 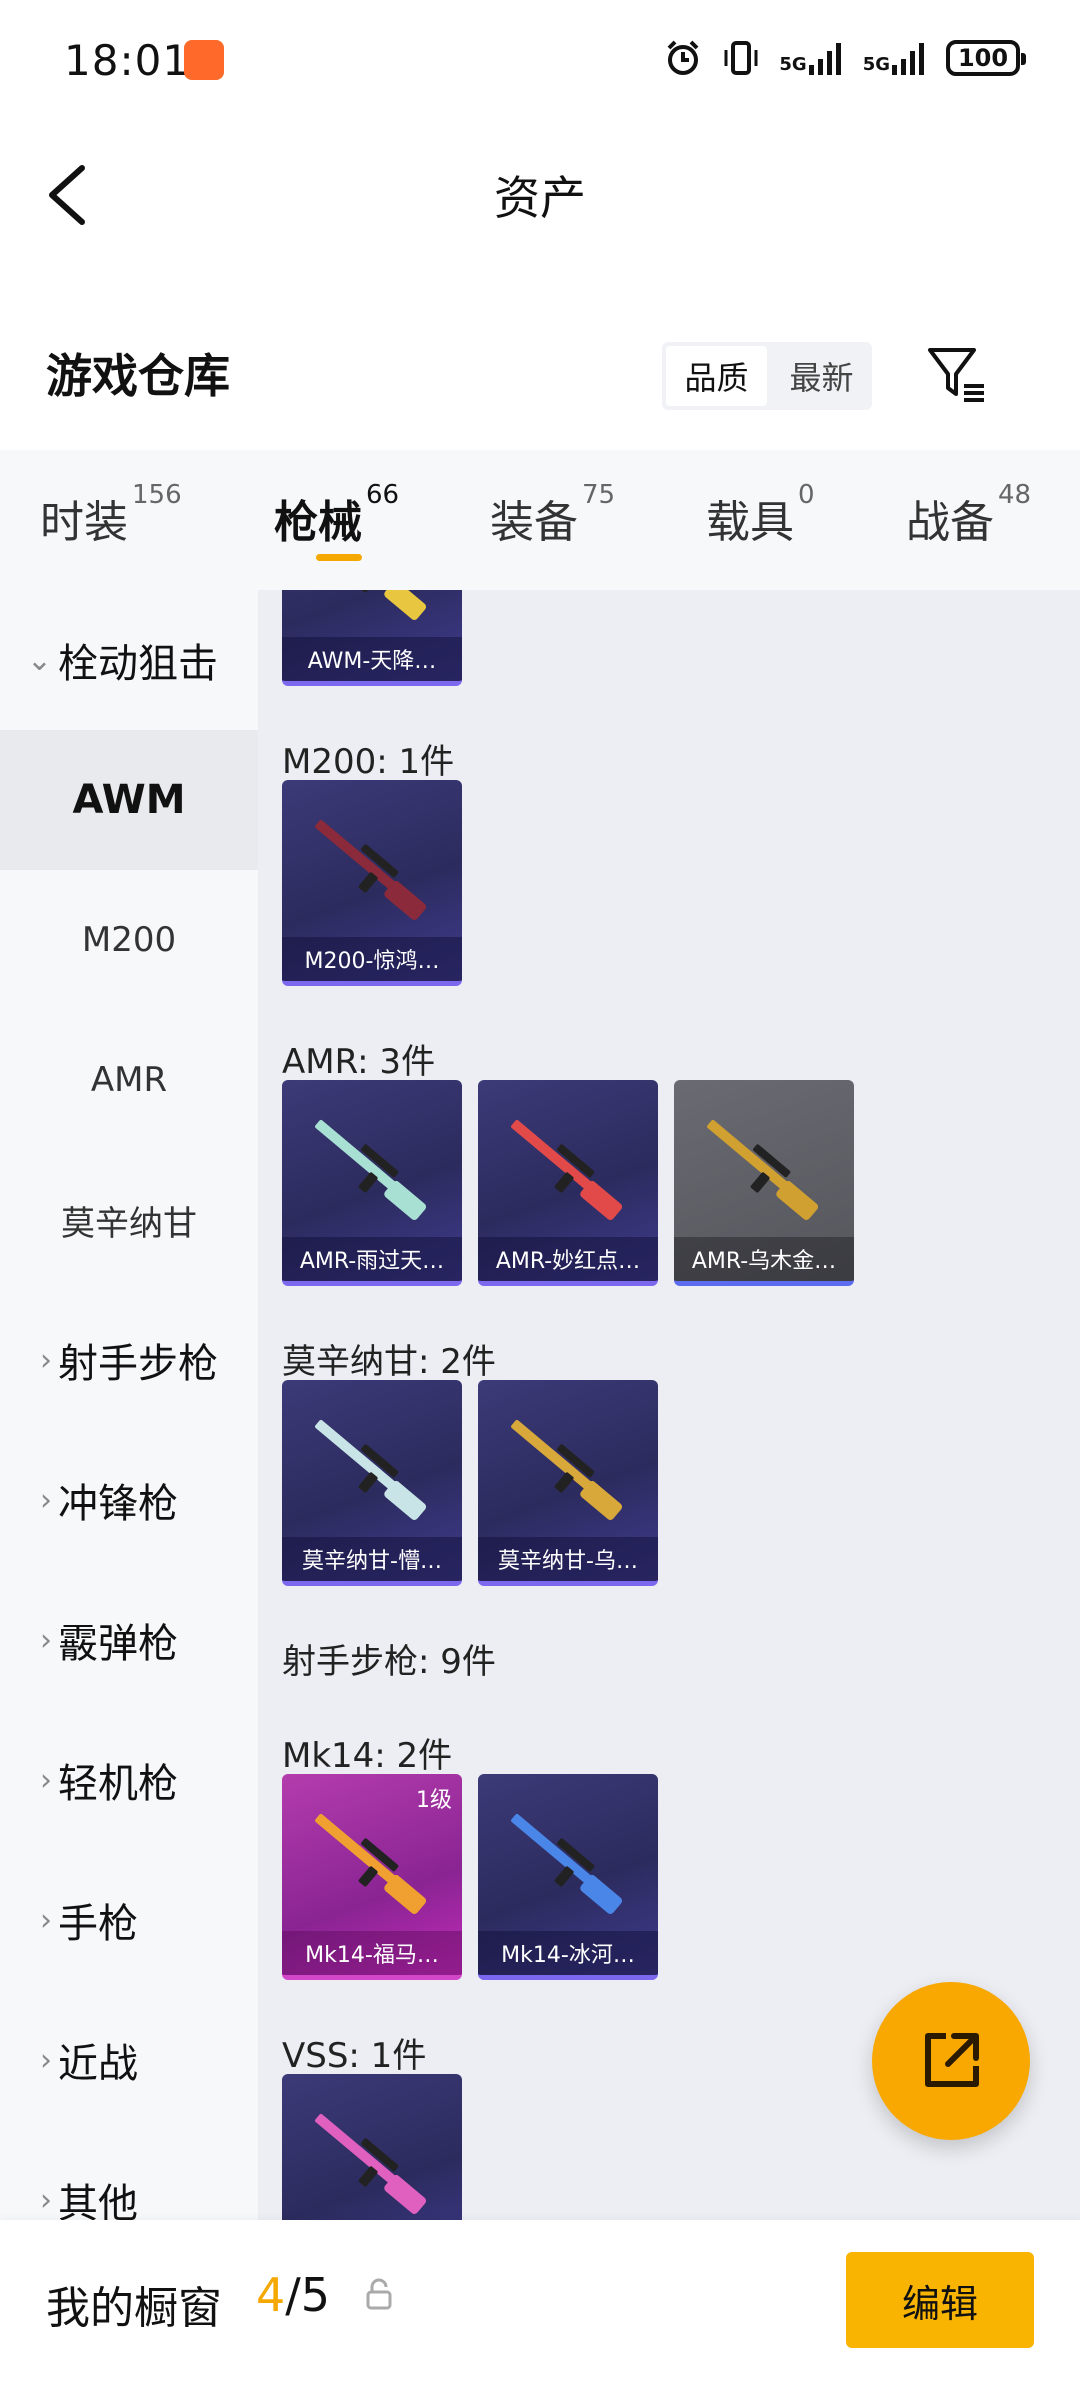 I want to click on sidebar-item-smg: › 冲锋枪, so click(x=129, y=1500).